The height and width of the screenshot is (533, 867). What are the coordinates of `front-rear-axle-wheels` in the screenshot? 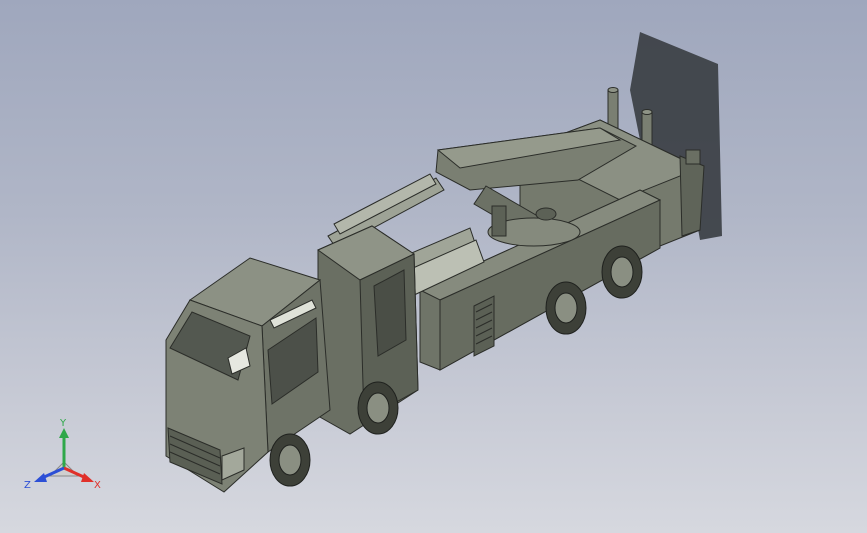 It's located at (378, 408).